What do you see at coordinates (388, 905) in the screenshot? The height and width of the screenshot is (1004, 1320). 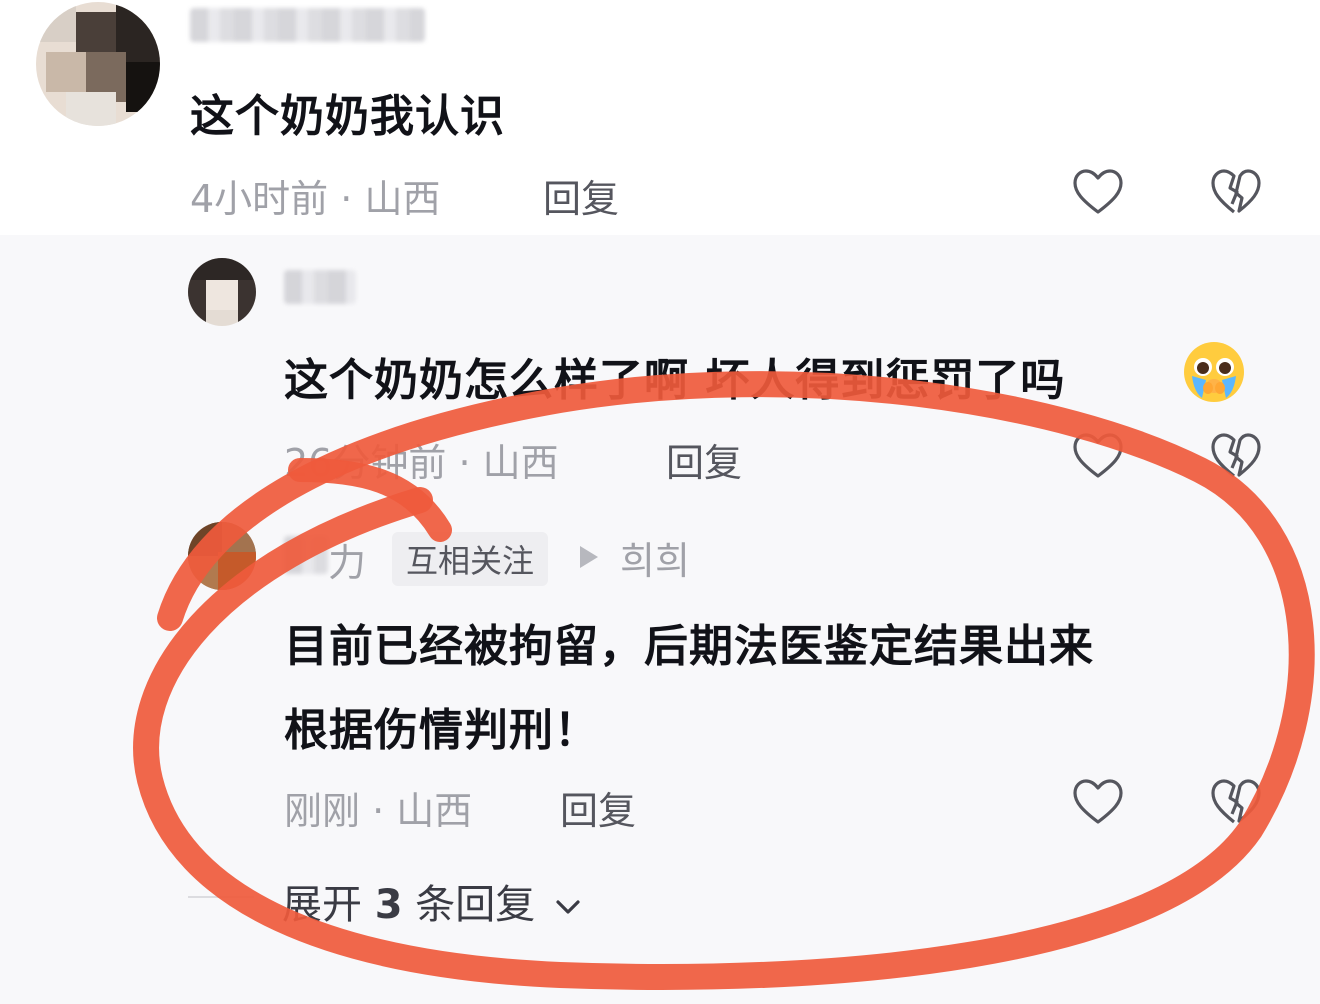 I see `expand-count: 3` at bounding box center [388, 905].